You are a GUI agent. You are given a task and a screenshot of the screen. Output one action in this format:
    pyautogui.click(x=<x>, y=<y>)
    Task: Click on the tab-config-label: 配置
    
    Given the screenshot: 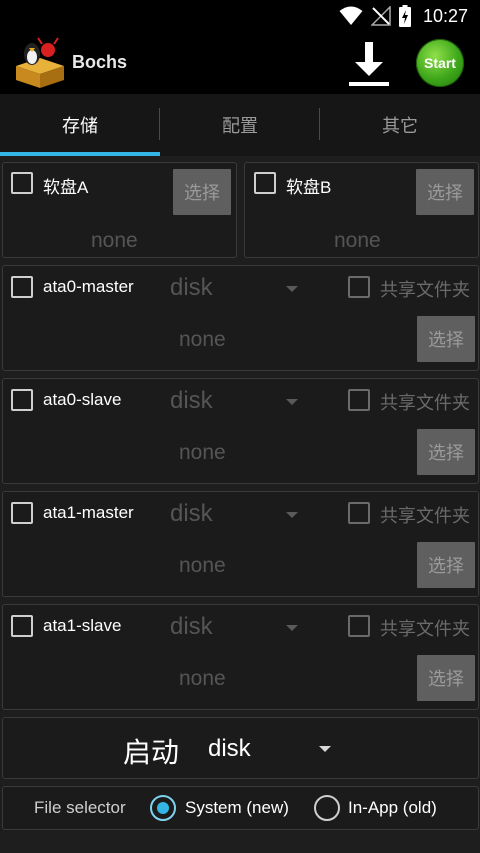 What is the action you would take?
    pyautogui.click(x=240, y=126)
    